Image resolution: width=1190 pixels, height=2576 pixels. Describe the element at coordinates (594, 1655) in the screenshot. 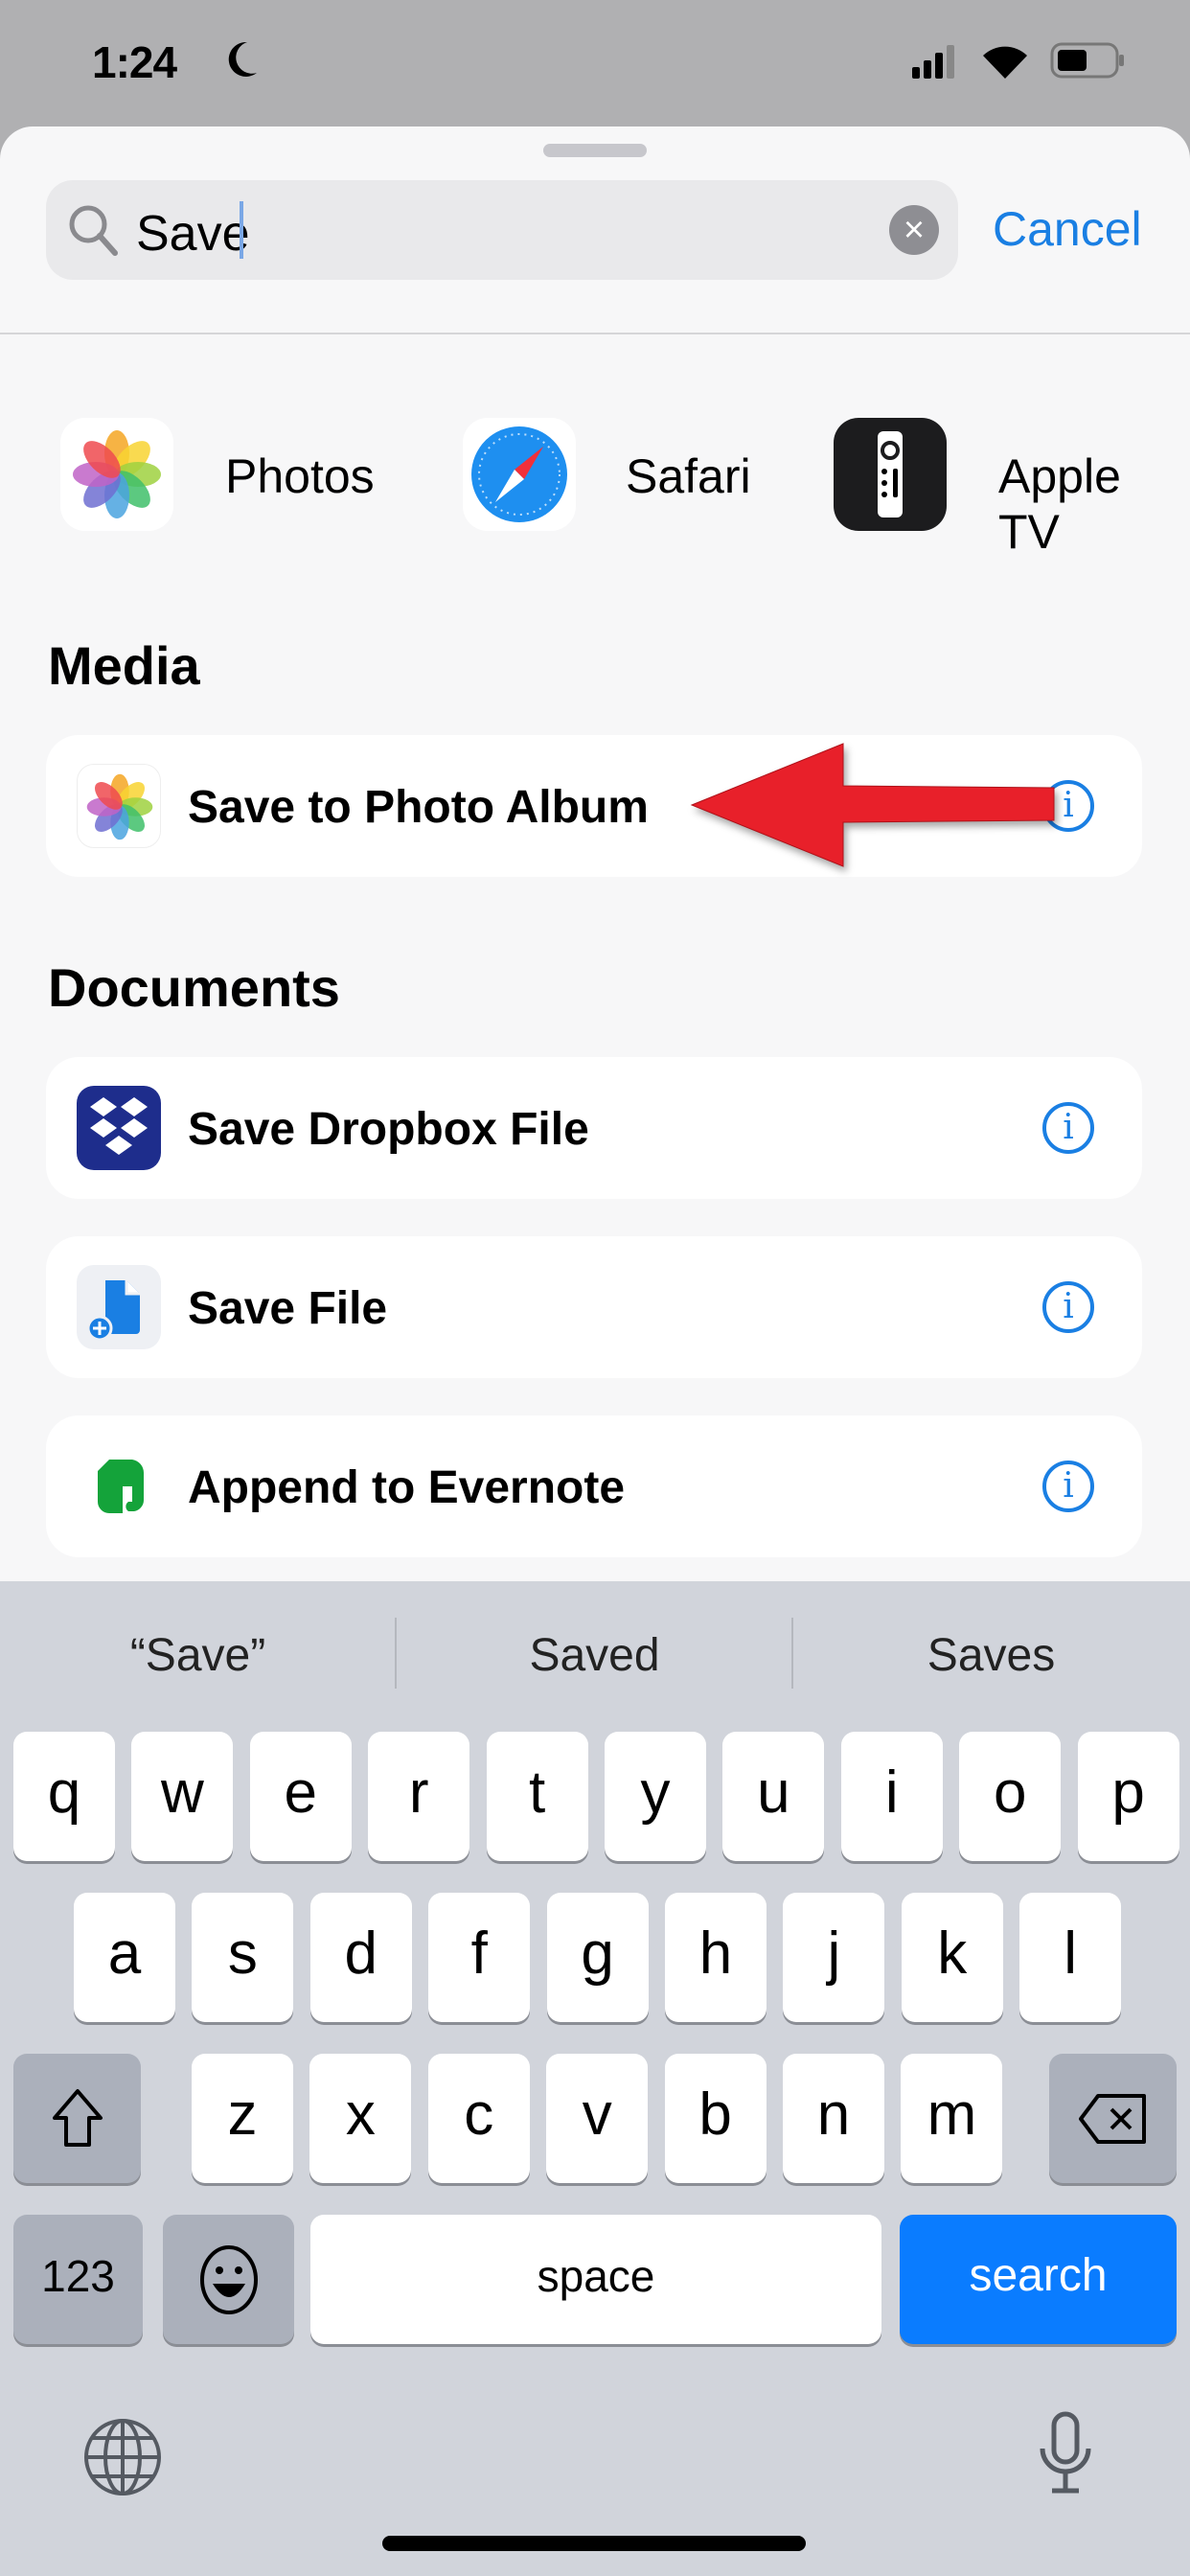

I see `suggestion-2: Saved` at that location.